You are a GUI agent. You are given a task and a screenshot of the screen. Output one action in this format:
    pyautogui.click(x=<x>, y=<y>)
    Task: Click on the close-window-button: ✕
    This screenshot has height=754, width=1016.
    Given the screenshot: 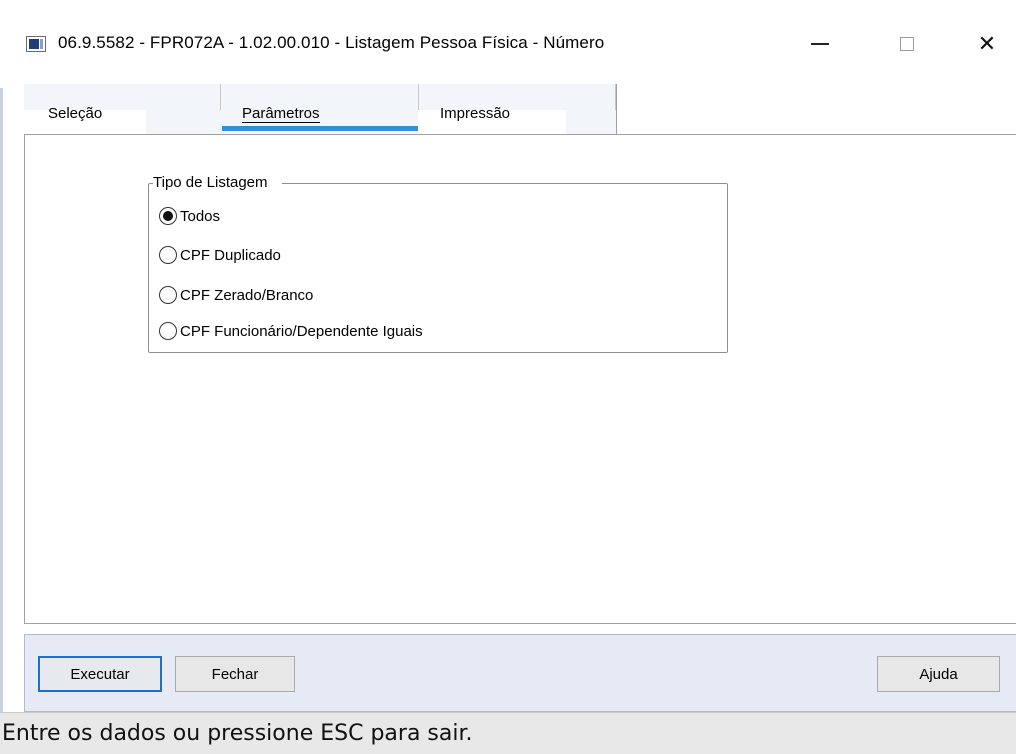 What is the action you would take?
    pyautogui.click(x=987, y=44)
    